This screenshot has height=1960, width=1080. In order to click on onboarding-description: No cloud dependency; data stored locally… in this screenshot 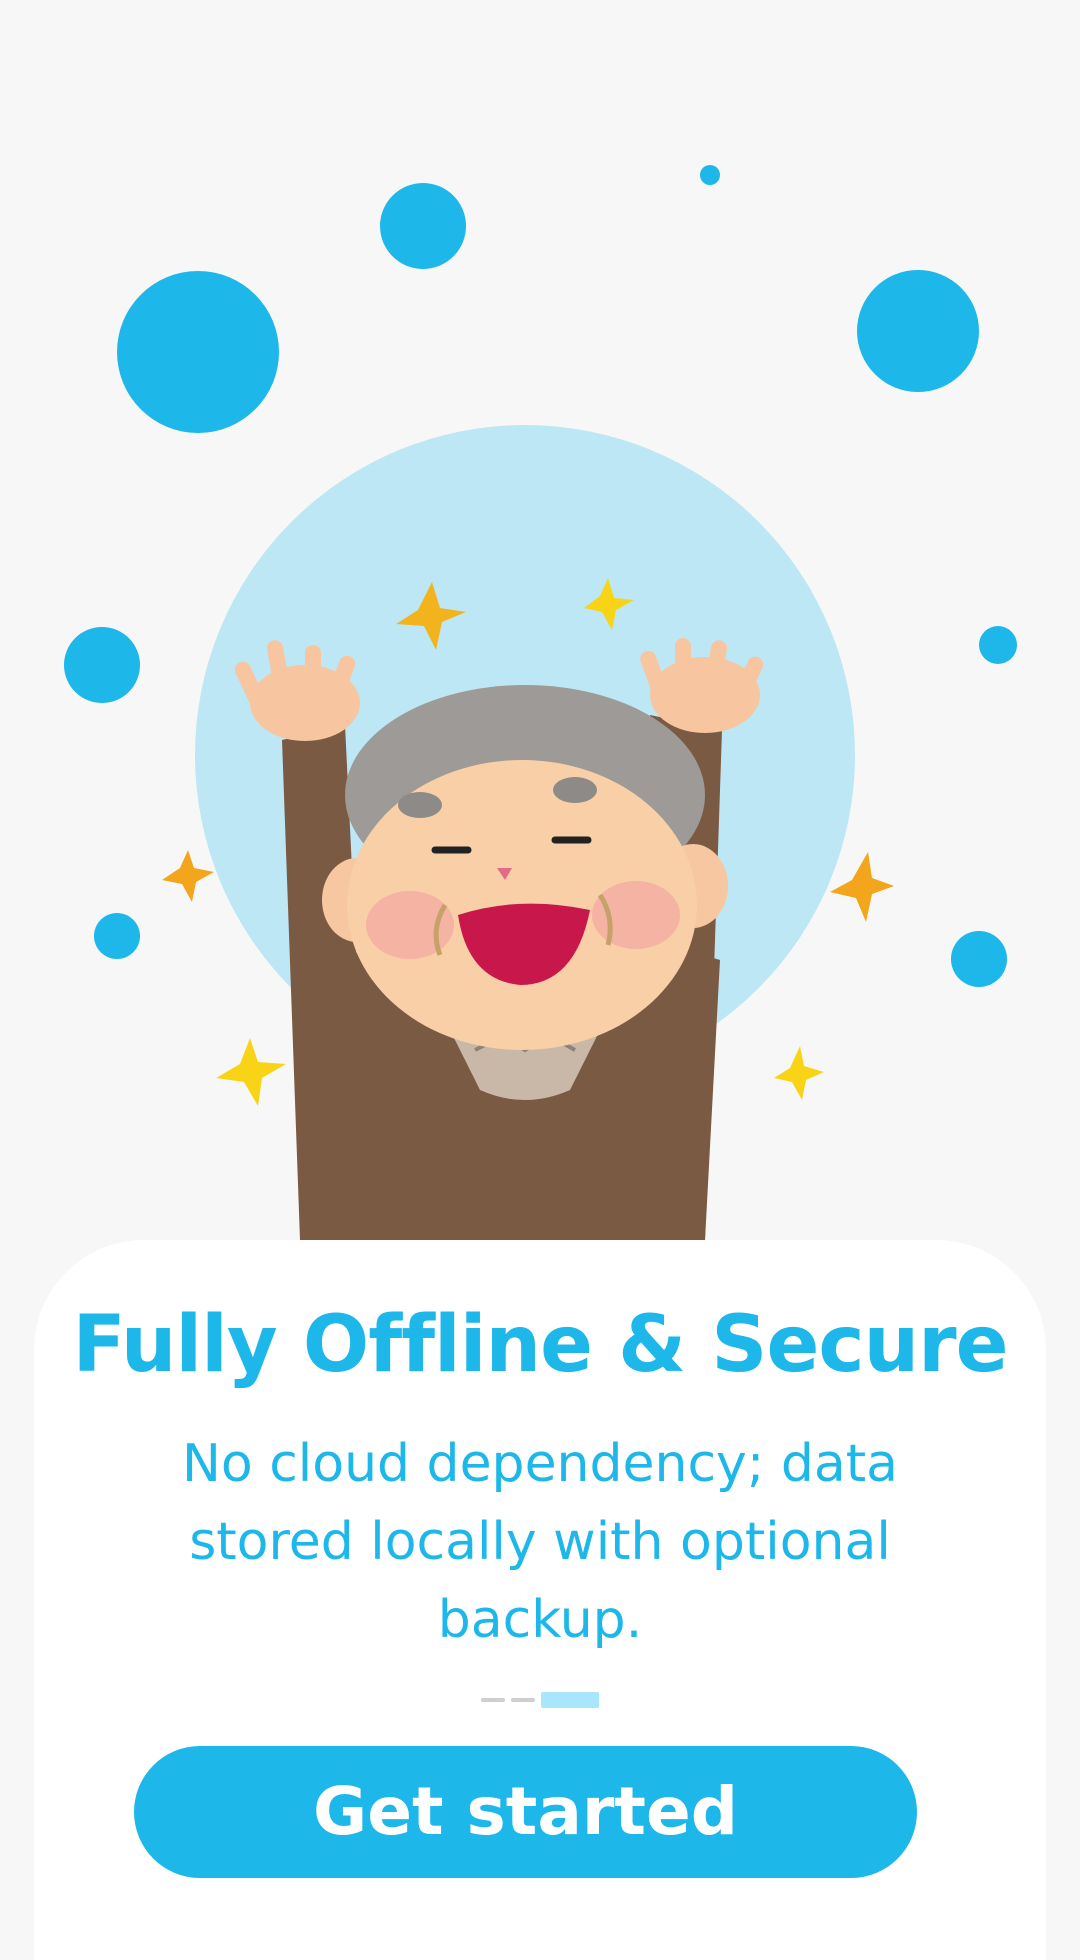, I will do `click(540, 1542)`.